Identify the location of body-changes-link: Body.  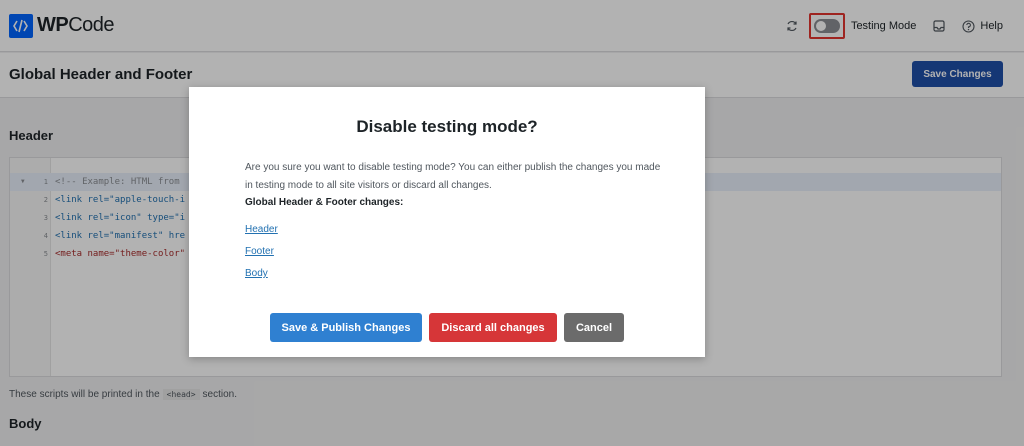
(256, 273).